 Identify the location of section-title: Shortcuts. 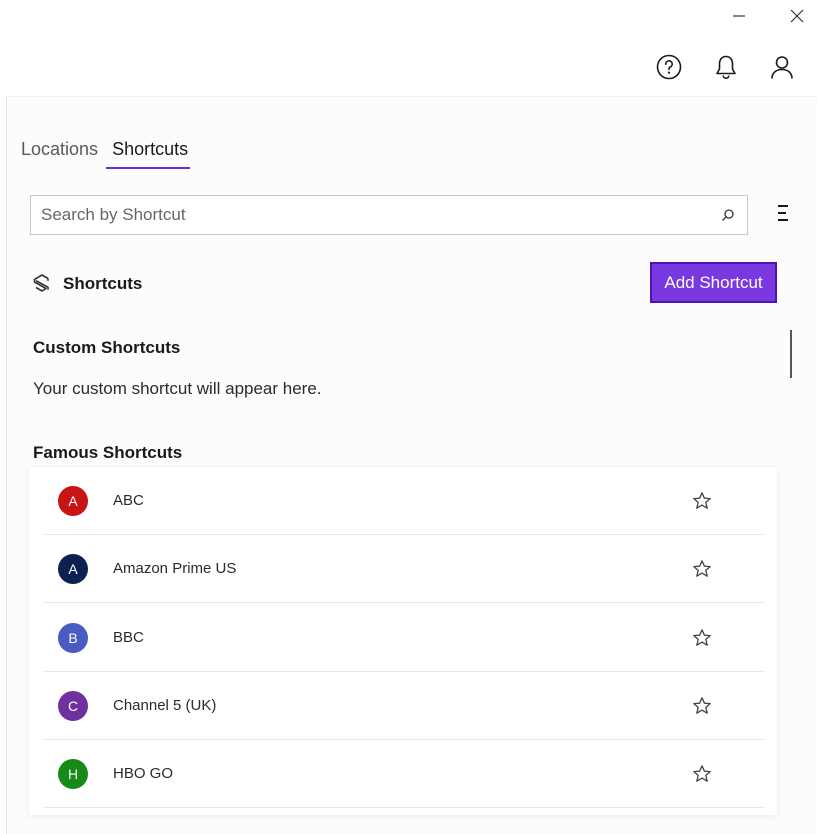
(103, 283).